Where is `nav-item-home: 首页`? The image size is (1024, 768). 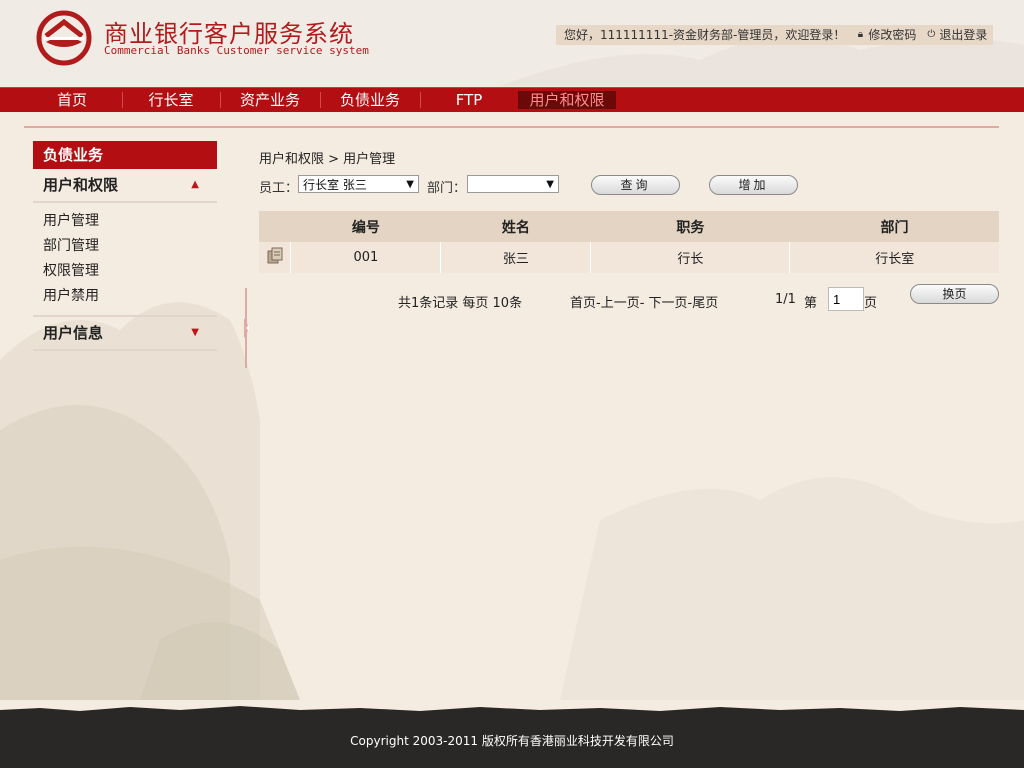 nav-item-home: 首页 is located at coordinates (72, 100).